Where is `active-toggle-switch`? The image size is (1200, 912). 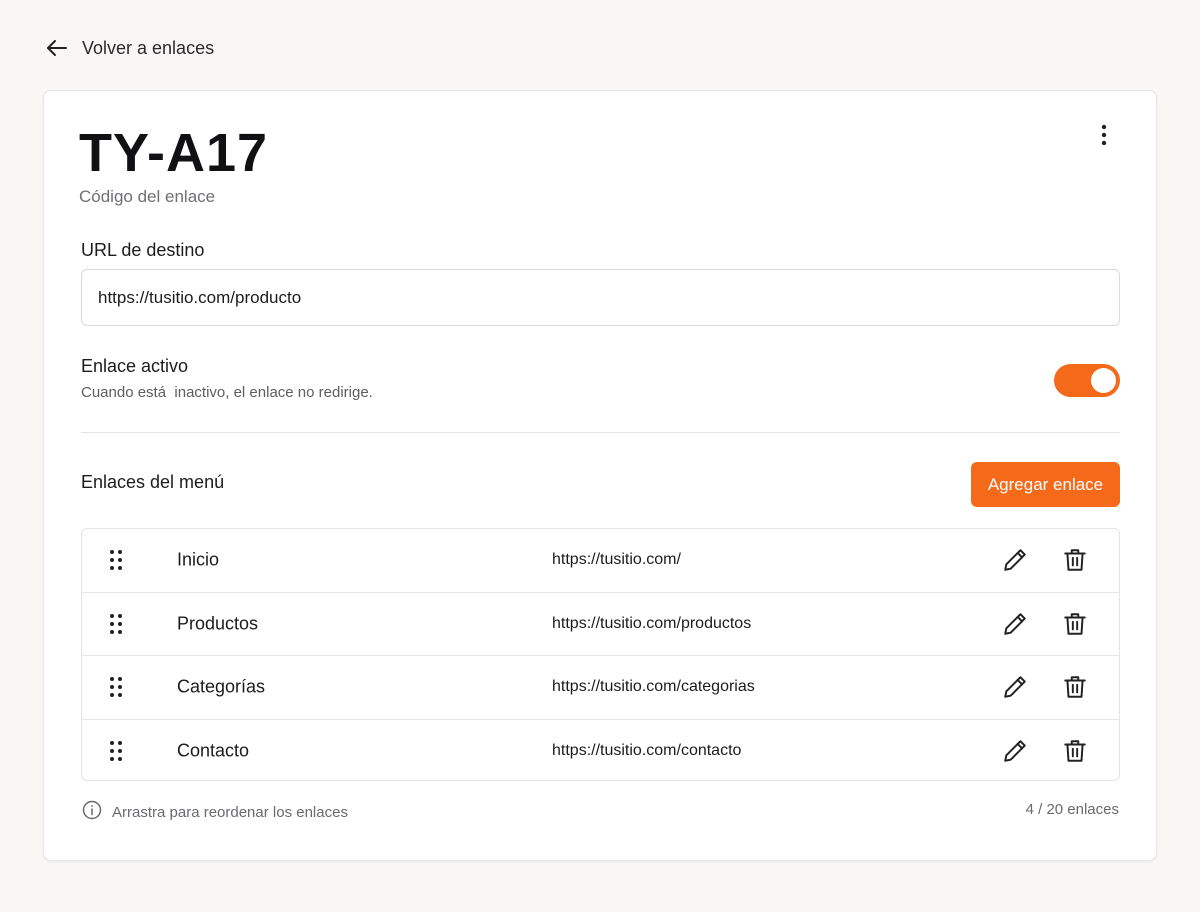 active-toggle-switch is located at coordinates (1087, 380).